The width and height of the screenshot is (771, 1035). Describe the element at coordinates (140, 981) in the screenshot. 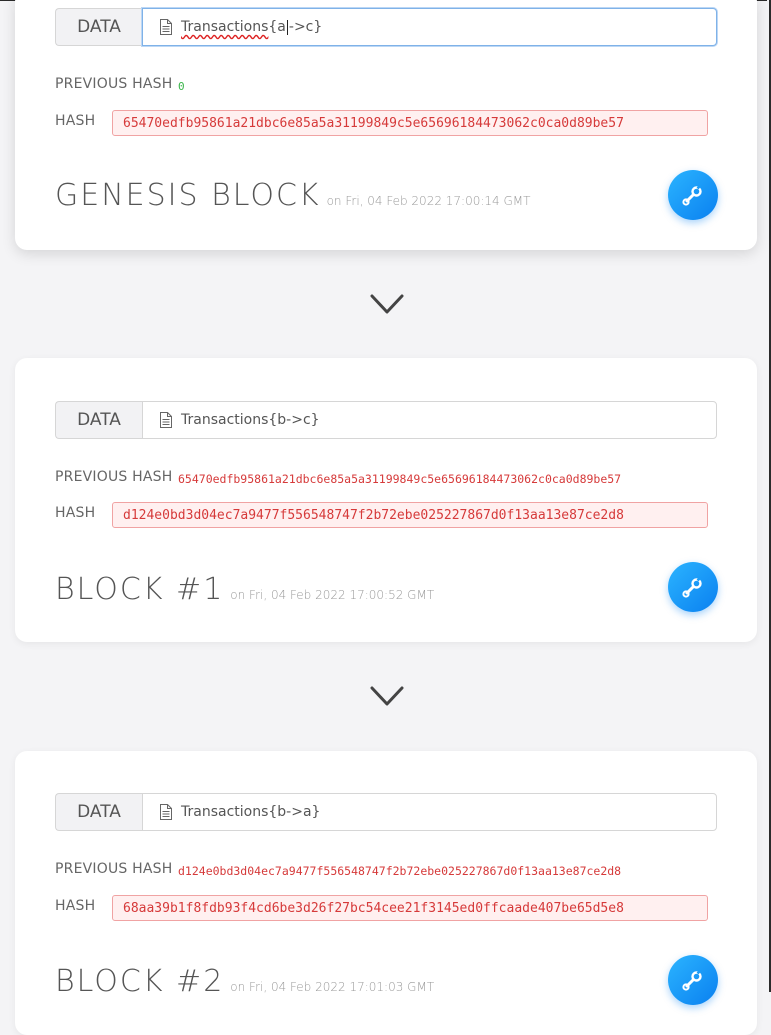

I see `block-title-text: BLOCK #2` at that location.